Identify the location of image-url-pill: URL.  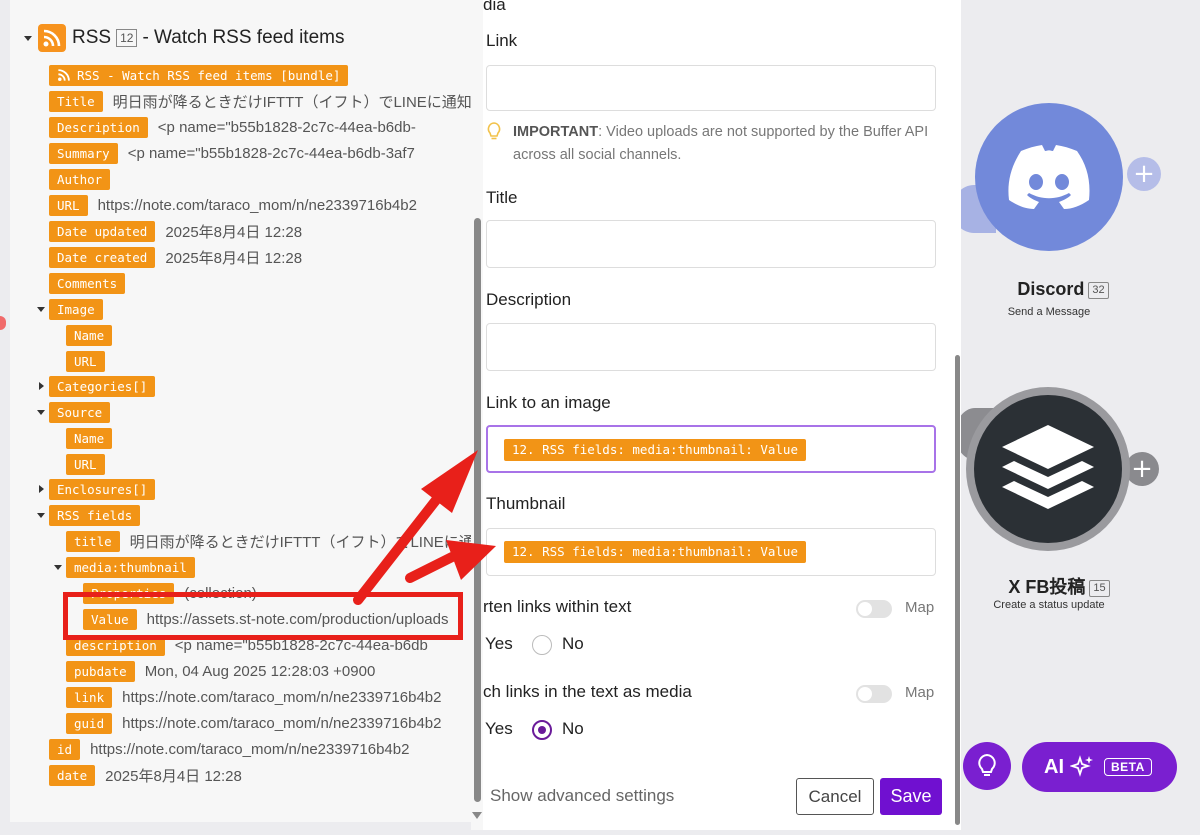
(85, 361).